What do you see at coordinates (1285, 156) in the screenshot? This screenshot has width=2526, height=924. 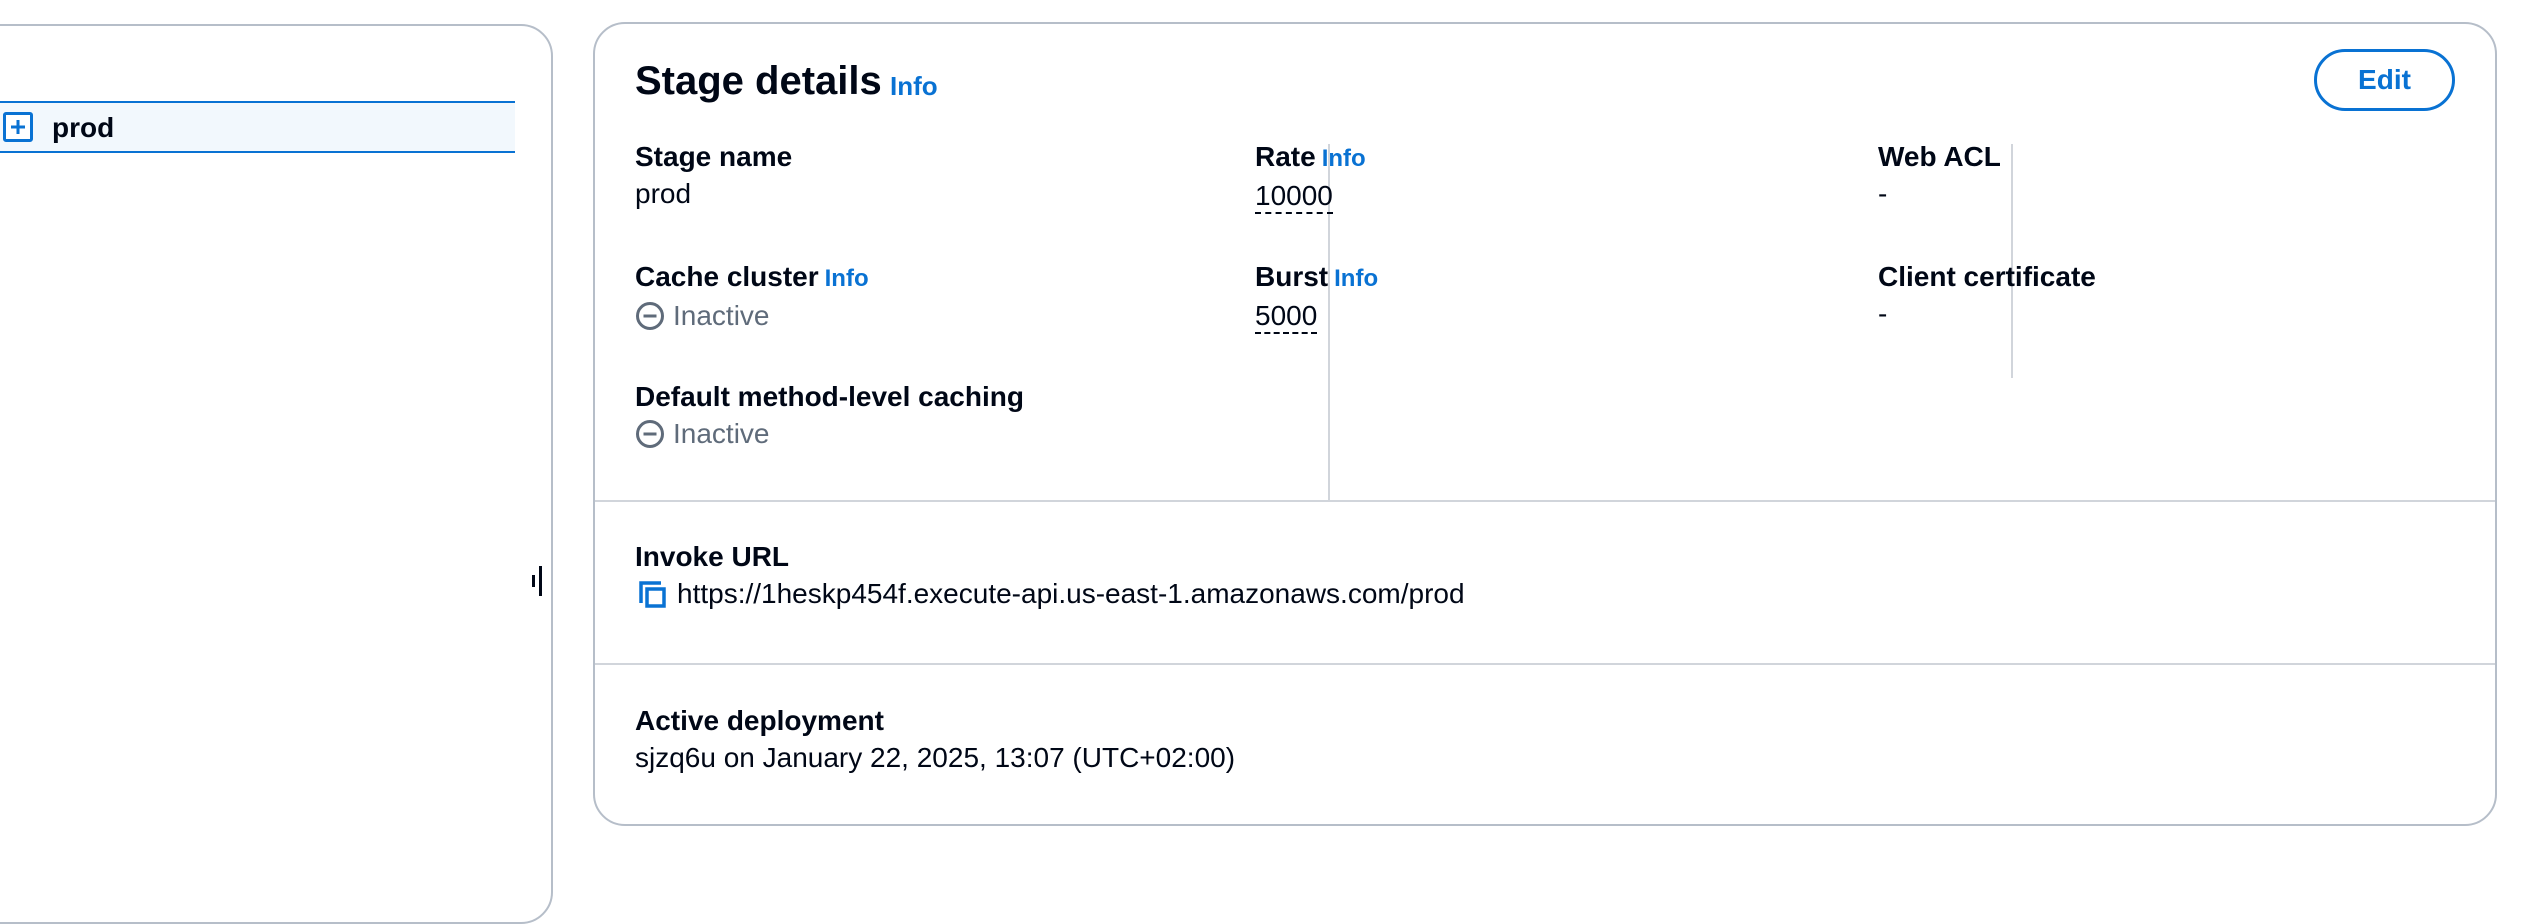 I see `rate-label: Rate` at bounding box center [1285, 156].